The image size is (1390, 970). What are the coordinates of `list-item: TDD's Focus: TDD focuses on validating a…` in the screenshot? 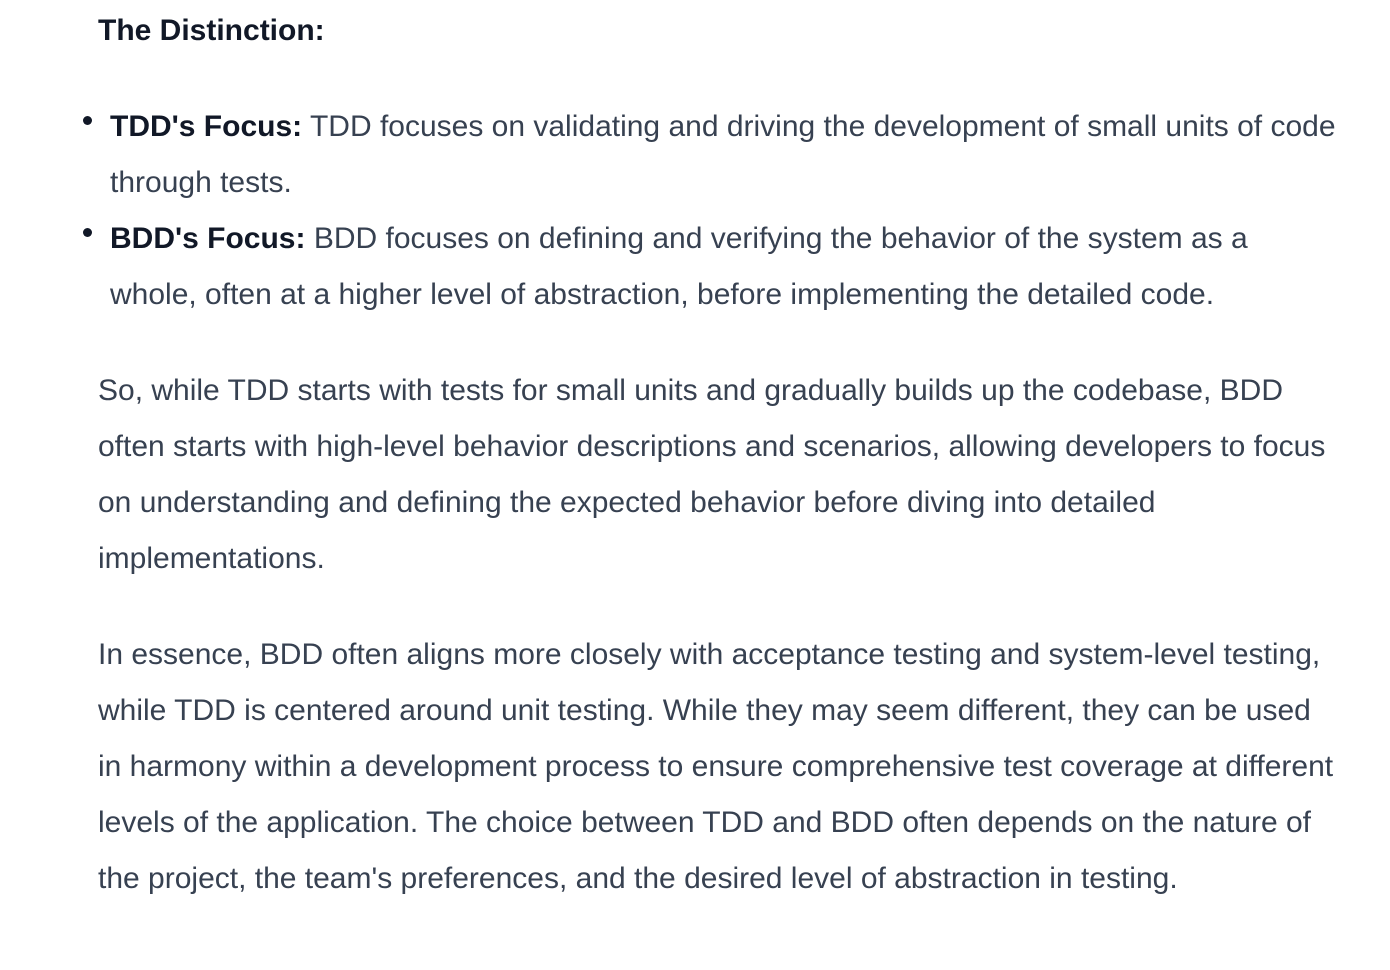 It's located at (710, 155).